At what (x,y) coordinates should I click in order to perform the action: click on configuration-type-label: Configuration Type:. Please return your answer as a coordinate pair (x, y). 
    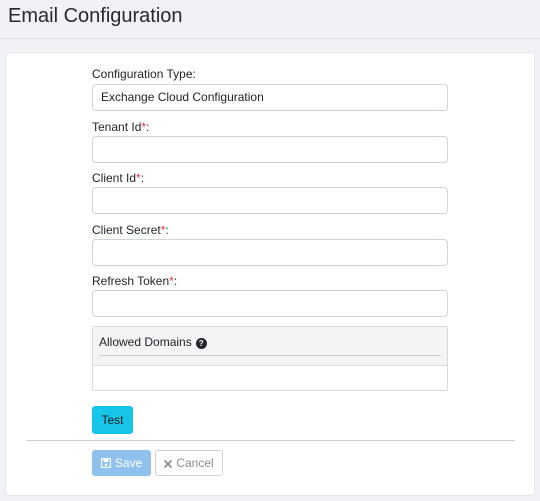
    Looking at the image, I should click on (144, 74).